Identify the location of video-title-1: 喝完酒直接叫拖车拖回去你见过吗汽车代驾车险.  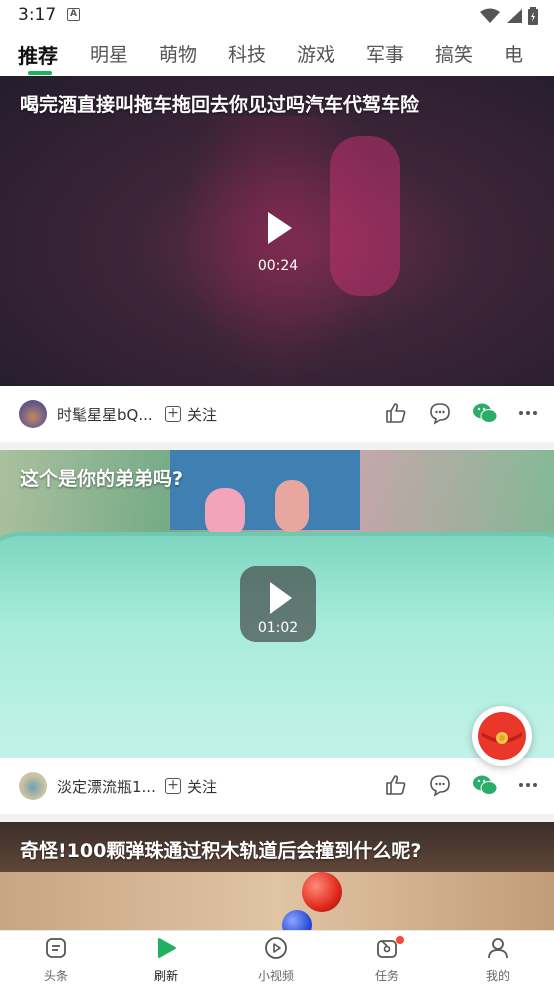
(220, 105).